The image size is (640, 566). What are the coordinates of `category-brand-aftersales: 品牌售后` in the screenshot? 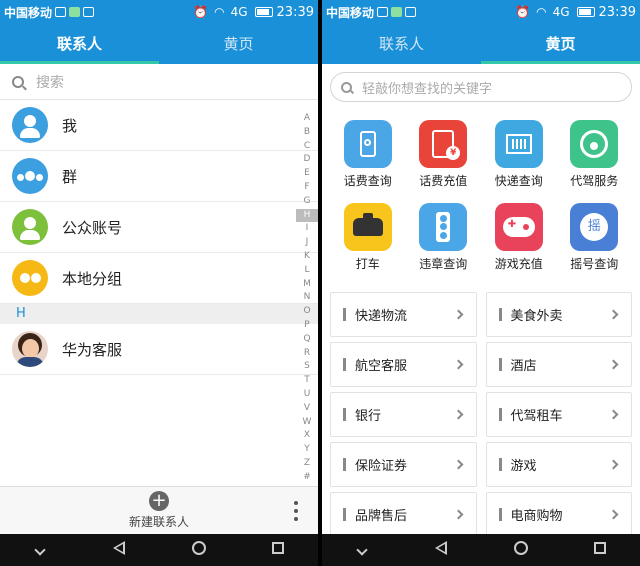 It's located at (403, 514).